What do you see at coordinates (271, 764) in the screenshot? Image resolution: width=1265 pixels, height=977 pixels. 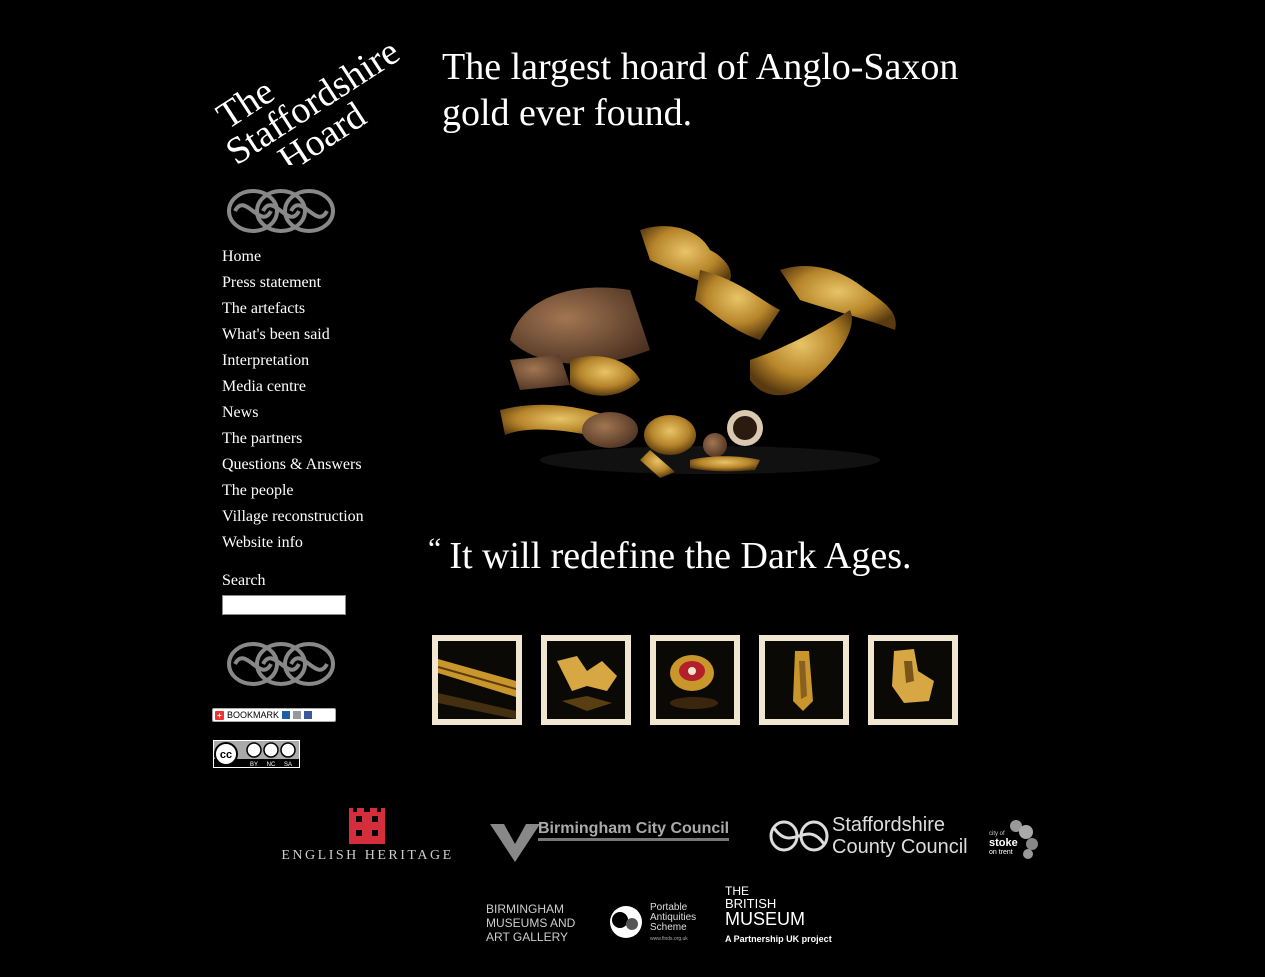 I see `cc-nc-label: NC` at bounding box center [271, 764].